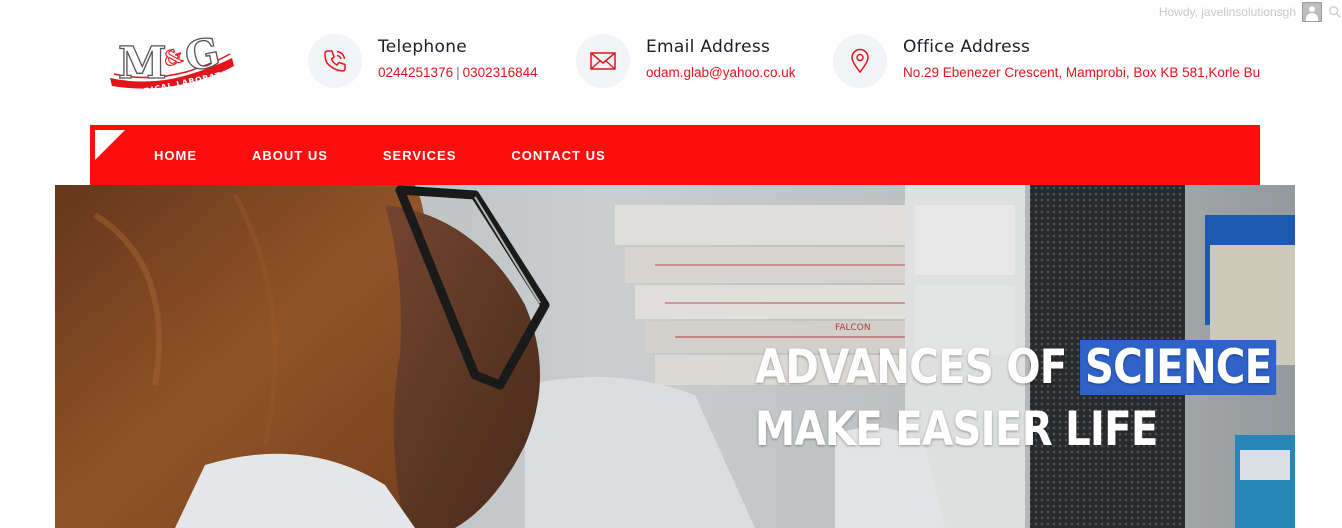 This screenshot has width=1342, height=528. Describe the element at coordinates (956, 429) in the screenshot. I see `hero-line-2: MAKE EASIER LIFE` at that location.